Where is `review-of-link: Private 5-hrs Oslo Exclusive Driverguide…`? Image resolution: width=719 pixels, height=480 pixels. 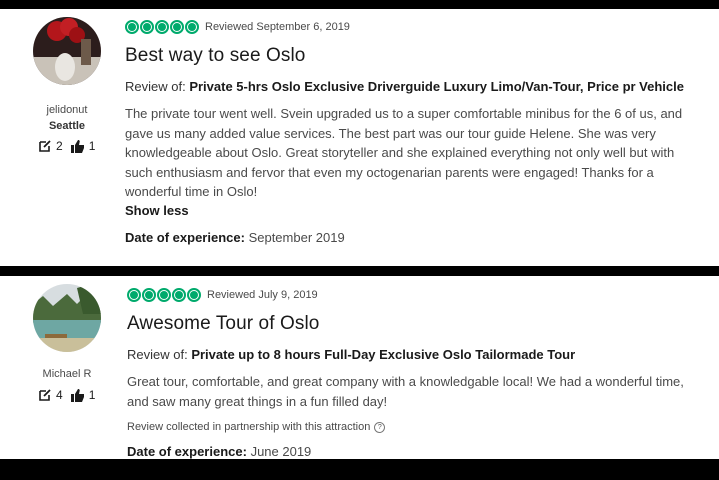 review-of-link: Private 5-hrs Oslo Exclusive Driverguide… is located at coordinates (436, 86).